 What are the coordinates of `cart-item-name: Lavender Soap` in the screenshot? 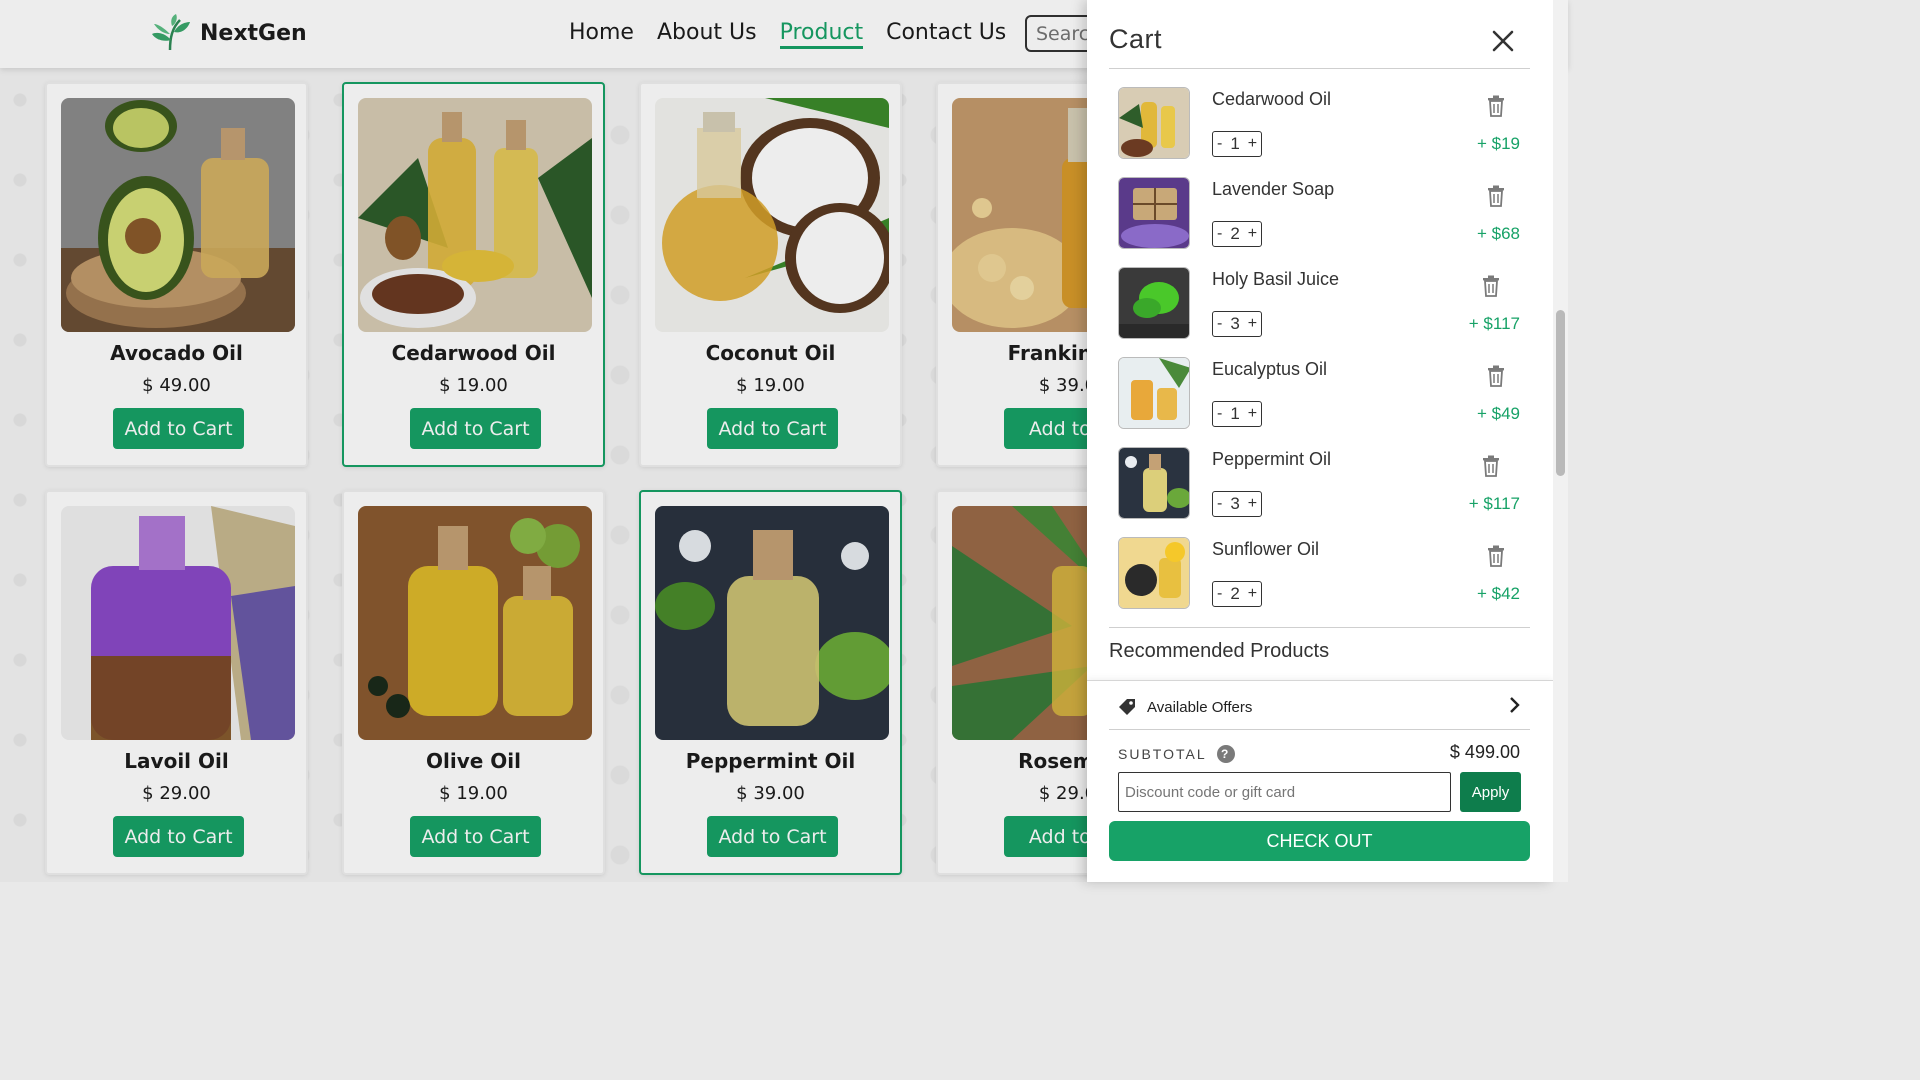 It's located at (1273, 189).